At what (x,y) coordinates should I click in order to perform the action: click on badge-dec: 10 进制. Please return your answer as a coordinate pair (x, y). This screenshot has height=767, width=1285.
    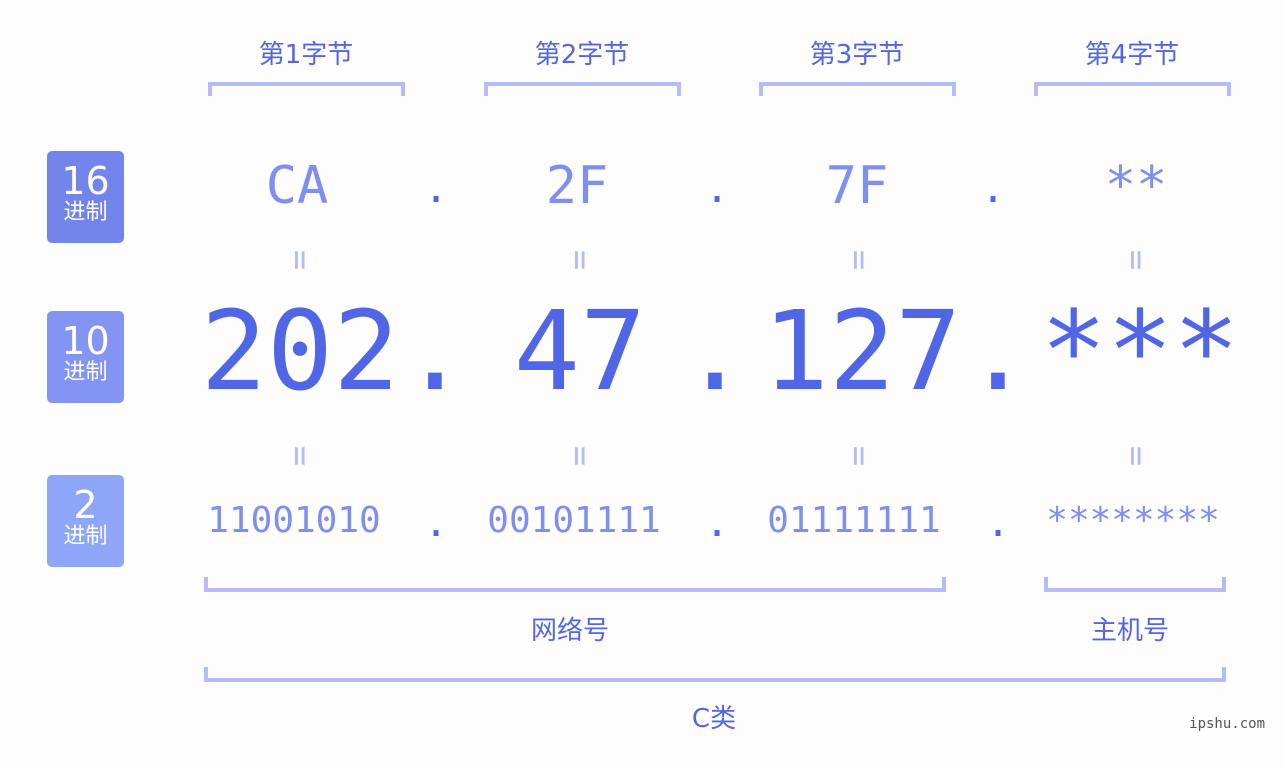
    Looking at the image, I should click on (85, 357).